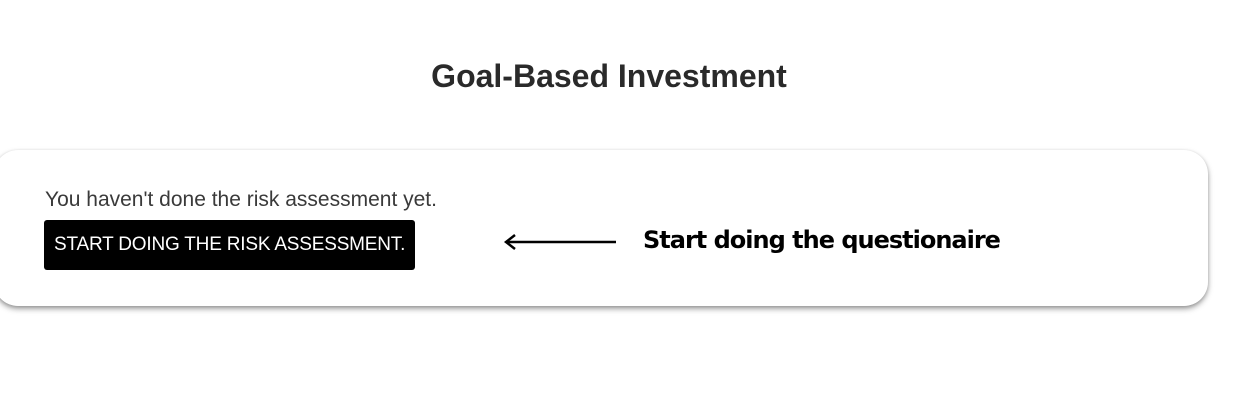 Image resolution: width=1241 pixels, height=417 pixels. Describe the element at coordinates (230, 245) in the screenshot. I see `start-risk-assessment-button: START DOING THE RISK ASSESSMENT.` at that location.